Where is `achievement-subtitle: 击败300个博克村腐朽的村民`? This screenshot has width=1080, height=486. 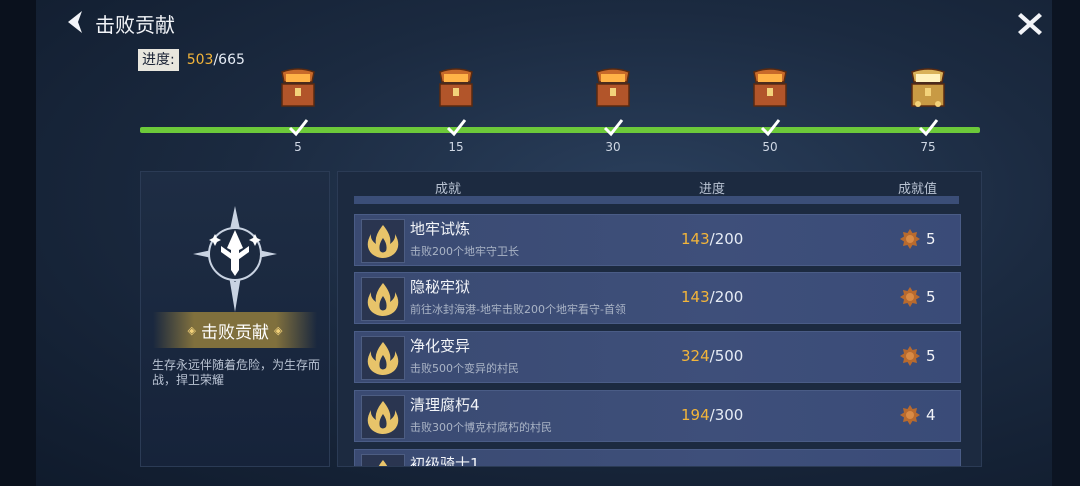
achievement-subtitle: 击败300个博克村腐朽的村民 is located at coordinates (481, 427).